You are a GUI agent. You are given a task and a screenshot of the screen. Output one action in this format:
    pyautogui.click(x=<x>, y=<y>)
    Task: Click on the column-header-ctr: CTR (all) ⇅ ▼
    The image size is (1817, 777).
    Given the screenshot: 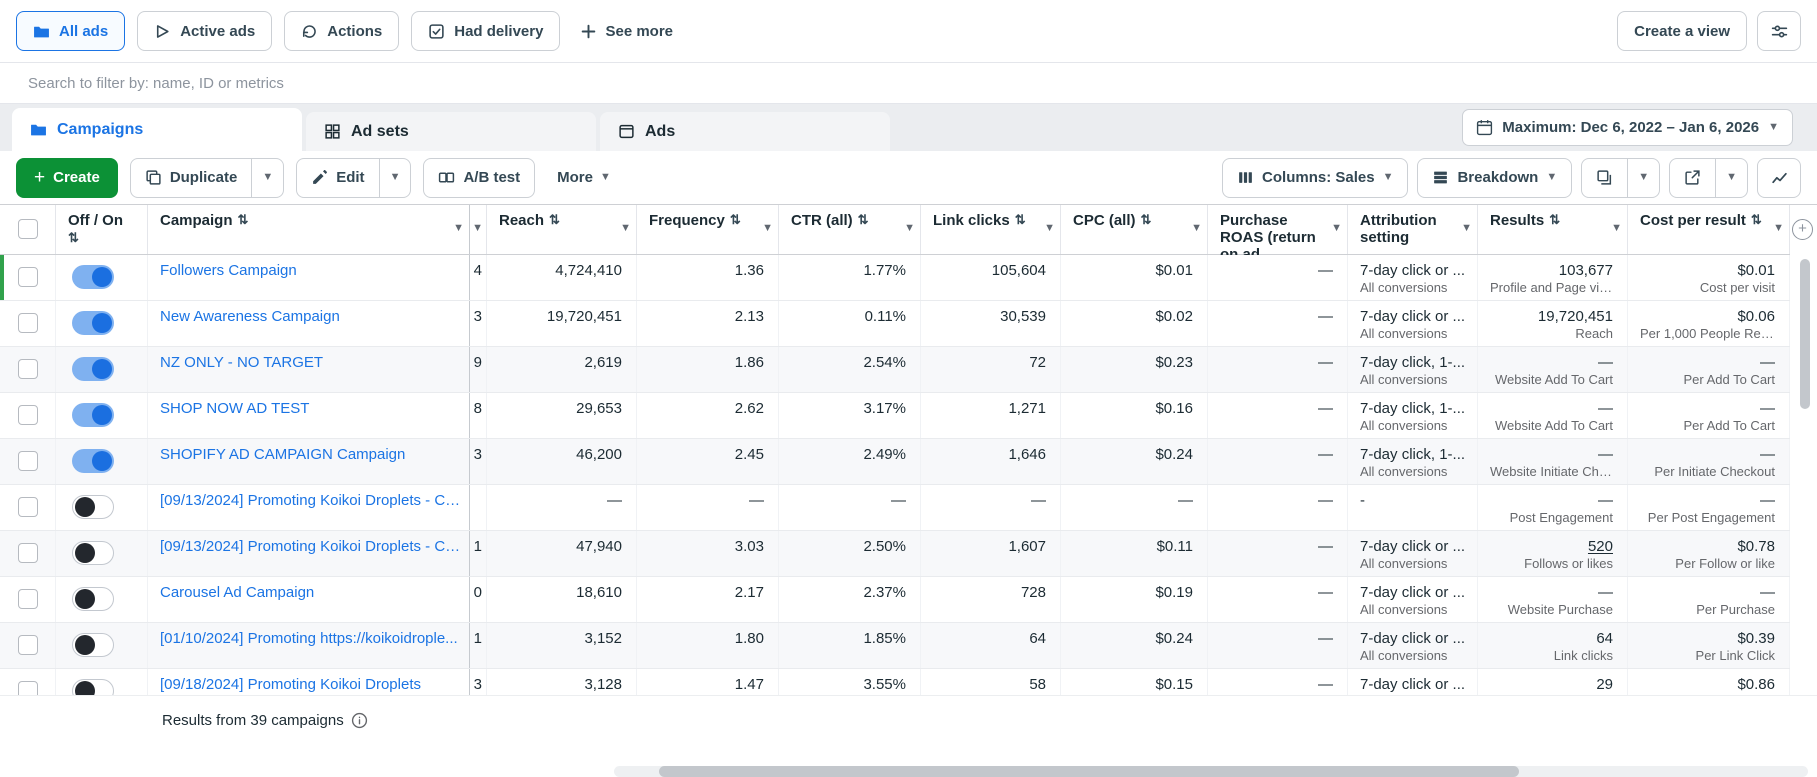 What is the action you would take?
    pyautogui.click(x=850, y=229)
    